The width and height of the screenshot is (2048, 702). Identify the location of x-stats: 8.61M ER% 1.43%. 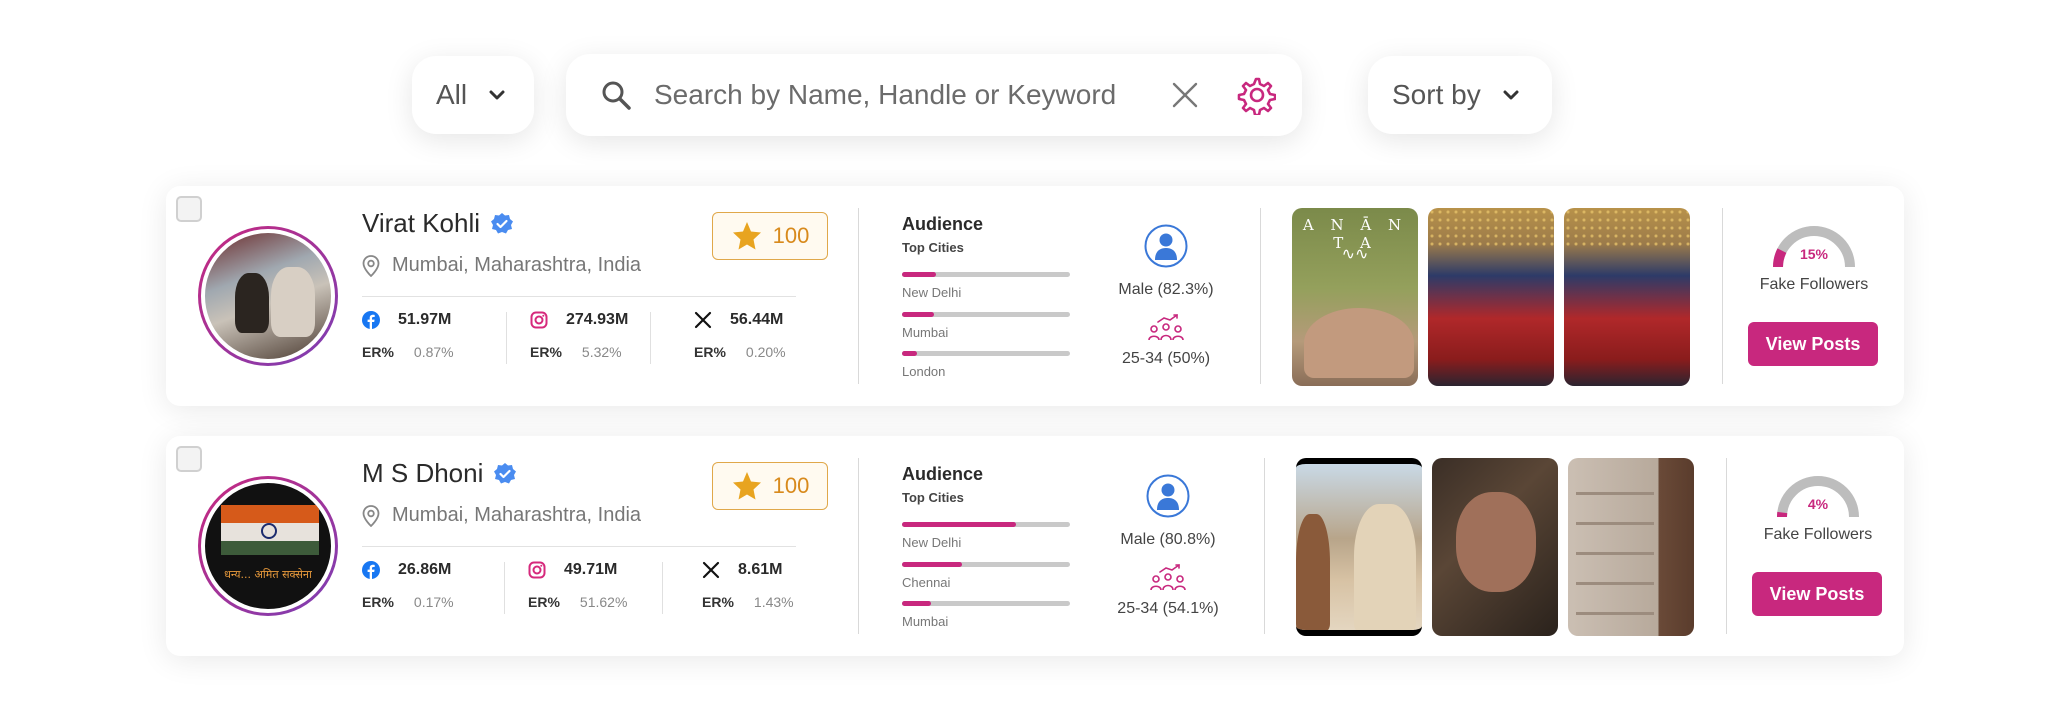
(748, 588).